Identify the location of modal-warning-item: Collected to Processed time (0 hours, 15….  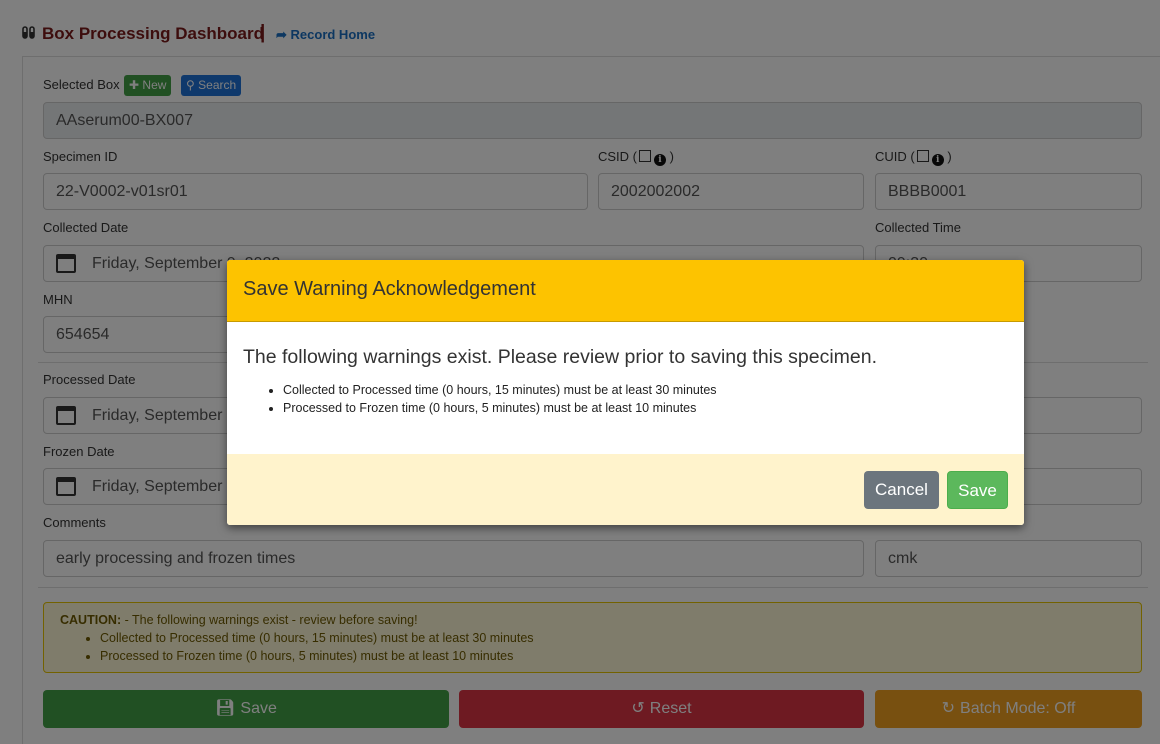
(645, 390).